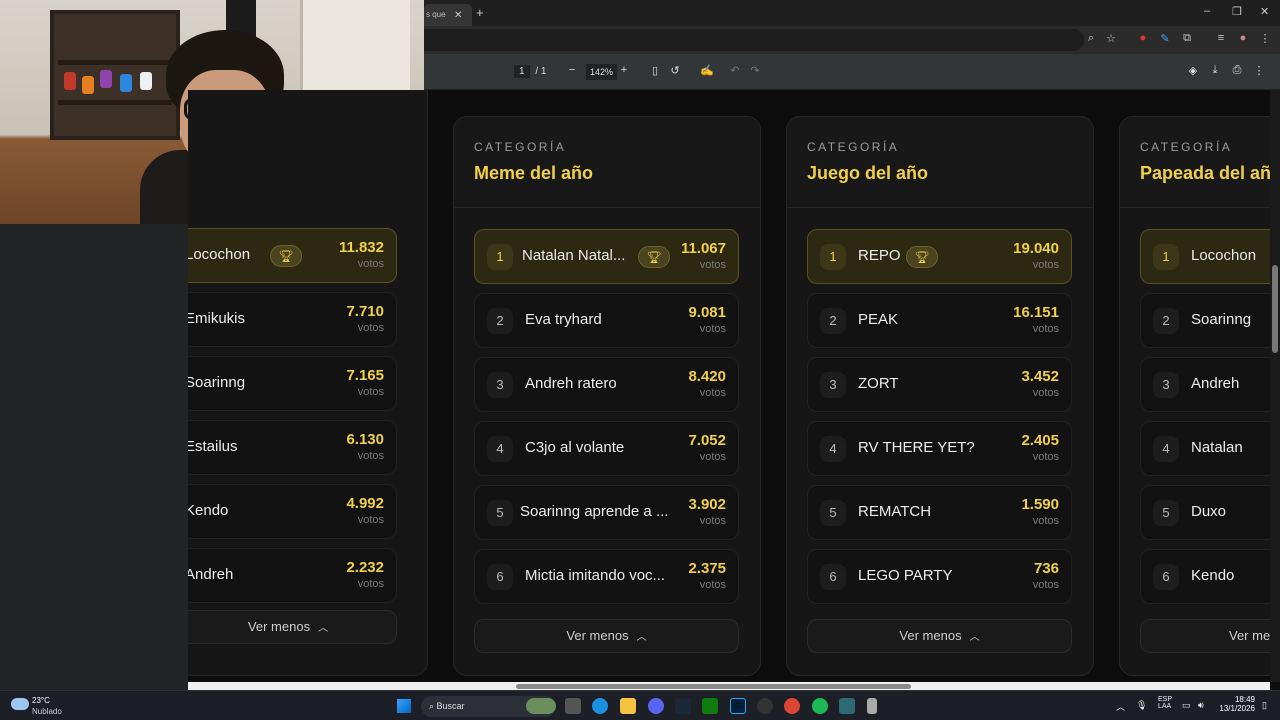 Image resolution: width=1280 pixels, height=720 pixels. I want to click on menu-kebab-icon: ⋮, so click(1265, 38).